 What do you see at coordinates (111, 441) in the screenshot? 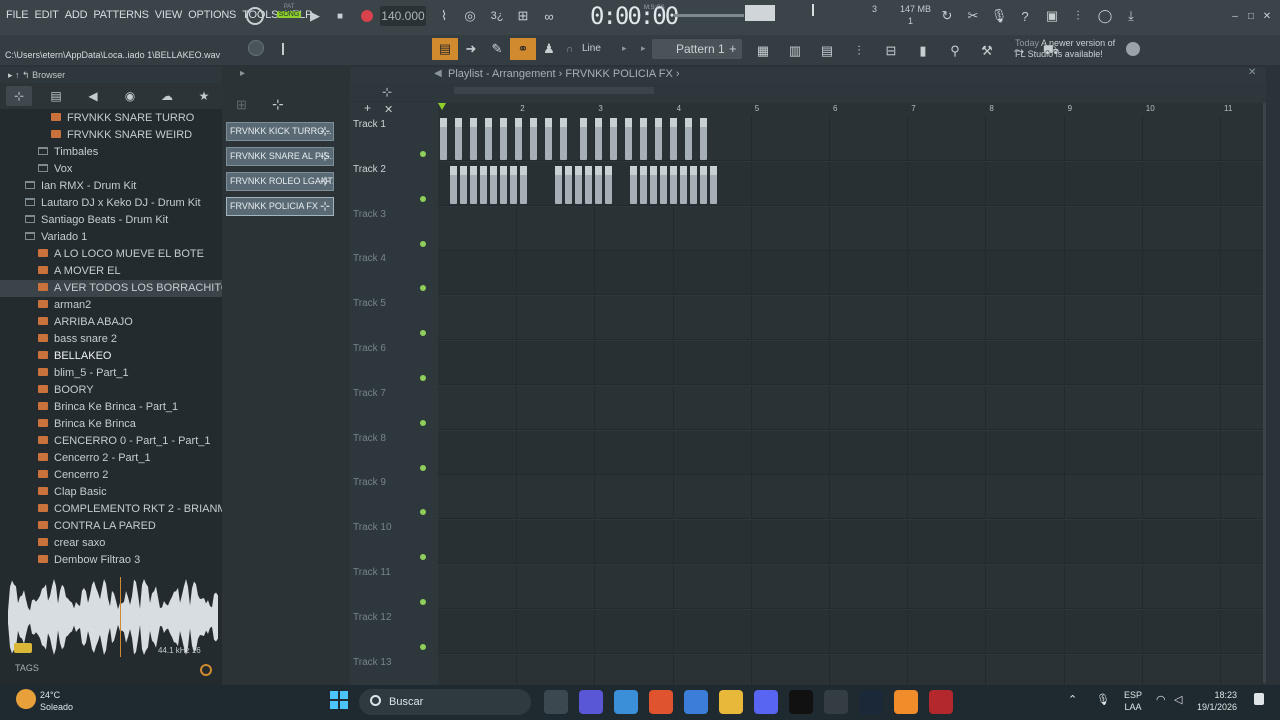
I see `browser-item: CENCERRO 0 - Part_1 - Part_1` at bounding box center [111, 441].